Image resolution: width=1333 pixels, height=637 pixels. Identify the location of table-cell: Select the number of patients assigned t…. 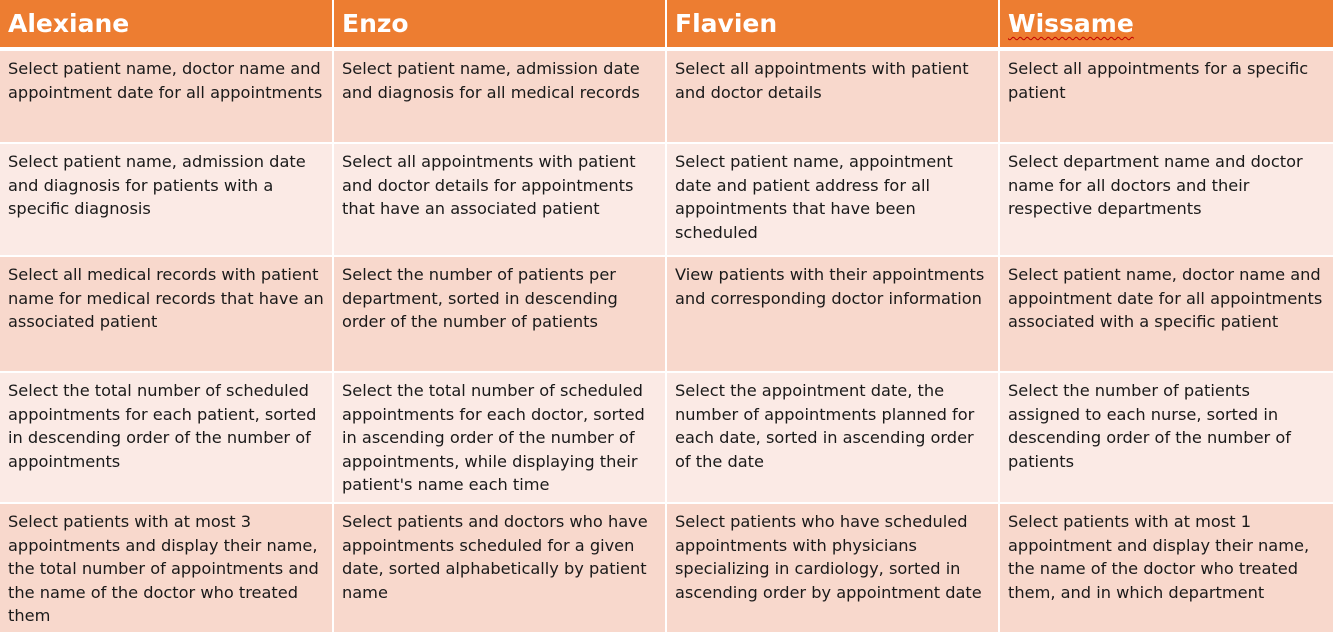
(1166, 438).